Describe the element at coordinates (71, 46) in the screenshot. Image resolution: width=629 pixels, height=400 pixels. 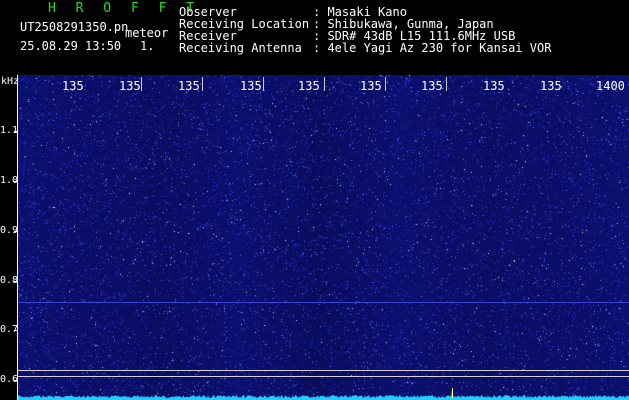
I see `datetime-label: 25.08.29 13:50` at that location.